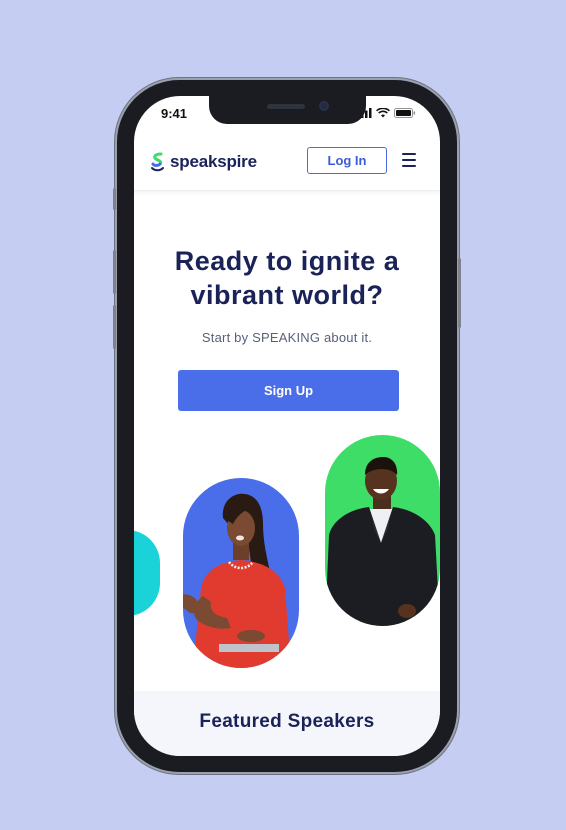 This screenshot has height=830, width=566. What do you see at coordinates (287, 110) in the screenshot?
I see `notch` at bounding box center [287, 110].